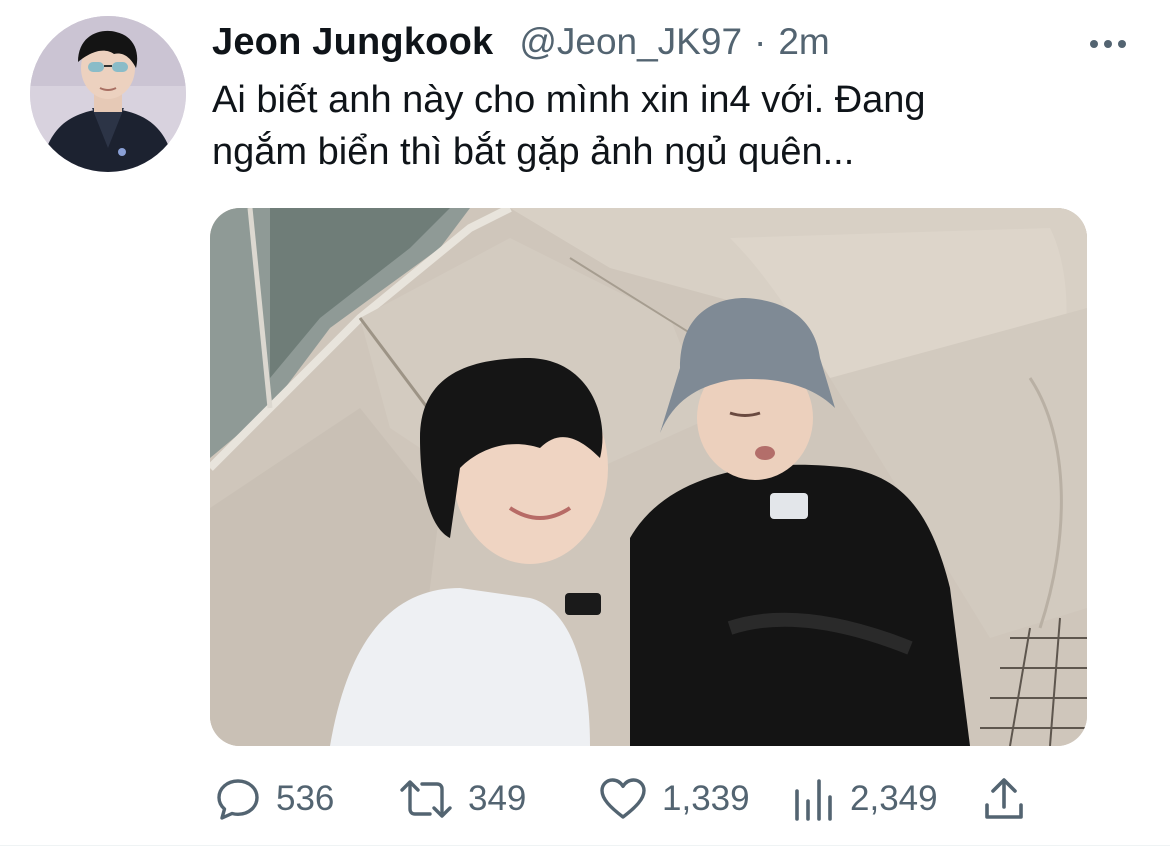 The width and height of the screenshot is (1170, 848). I want to click on more-horizontal-icon, so click(1108, 44).